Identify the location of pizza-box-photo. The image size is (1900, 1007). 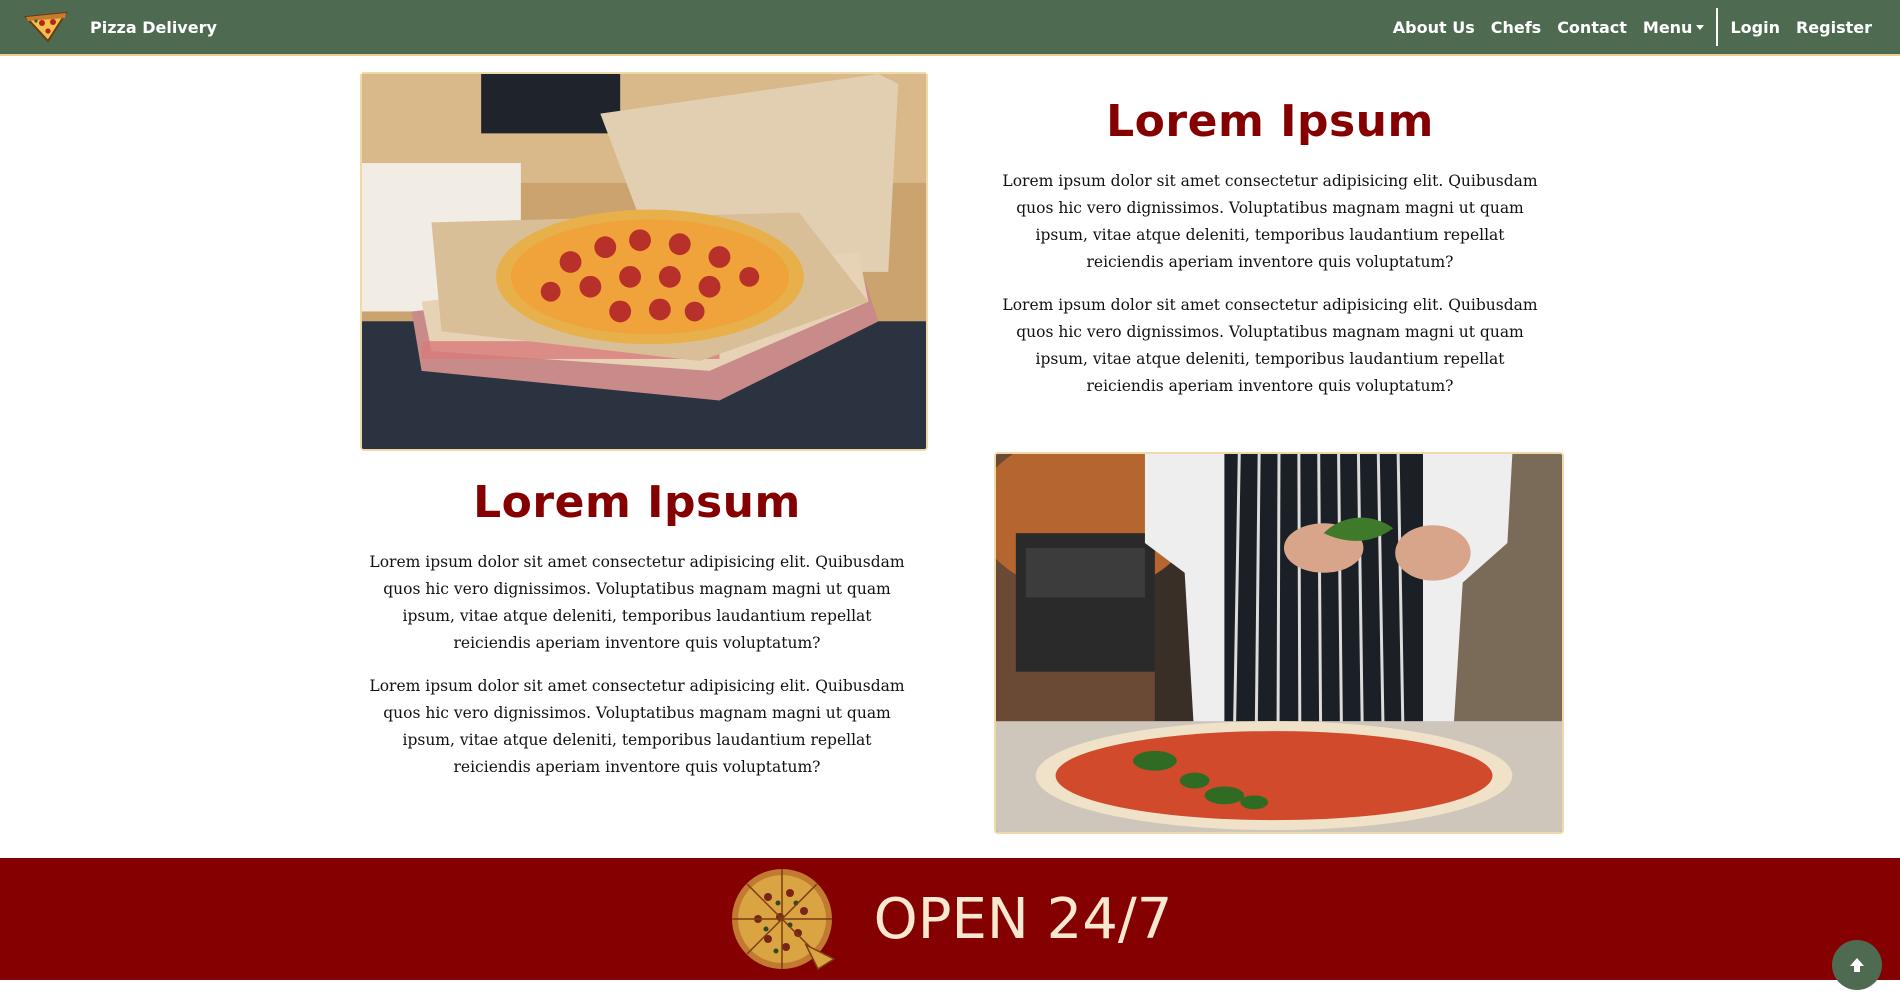
(644, 261).